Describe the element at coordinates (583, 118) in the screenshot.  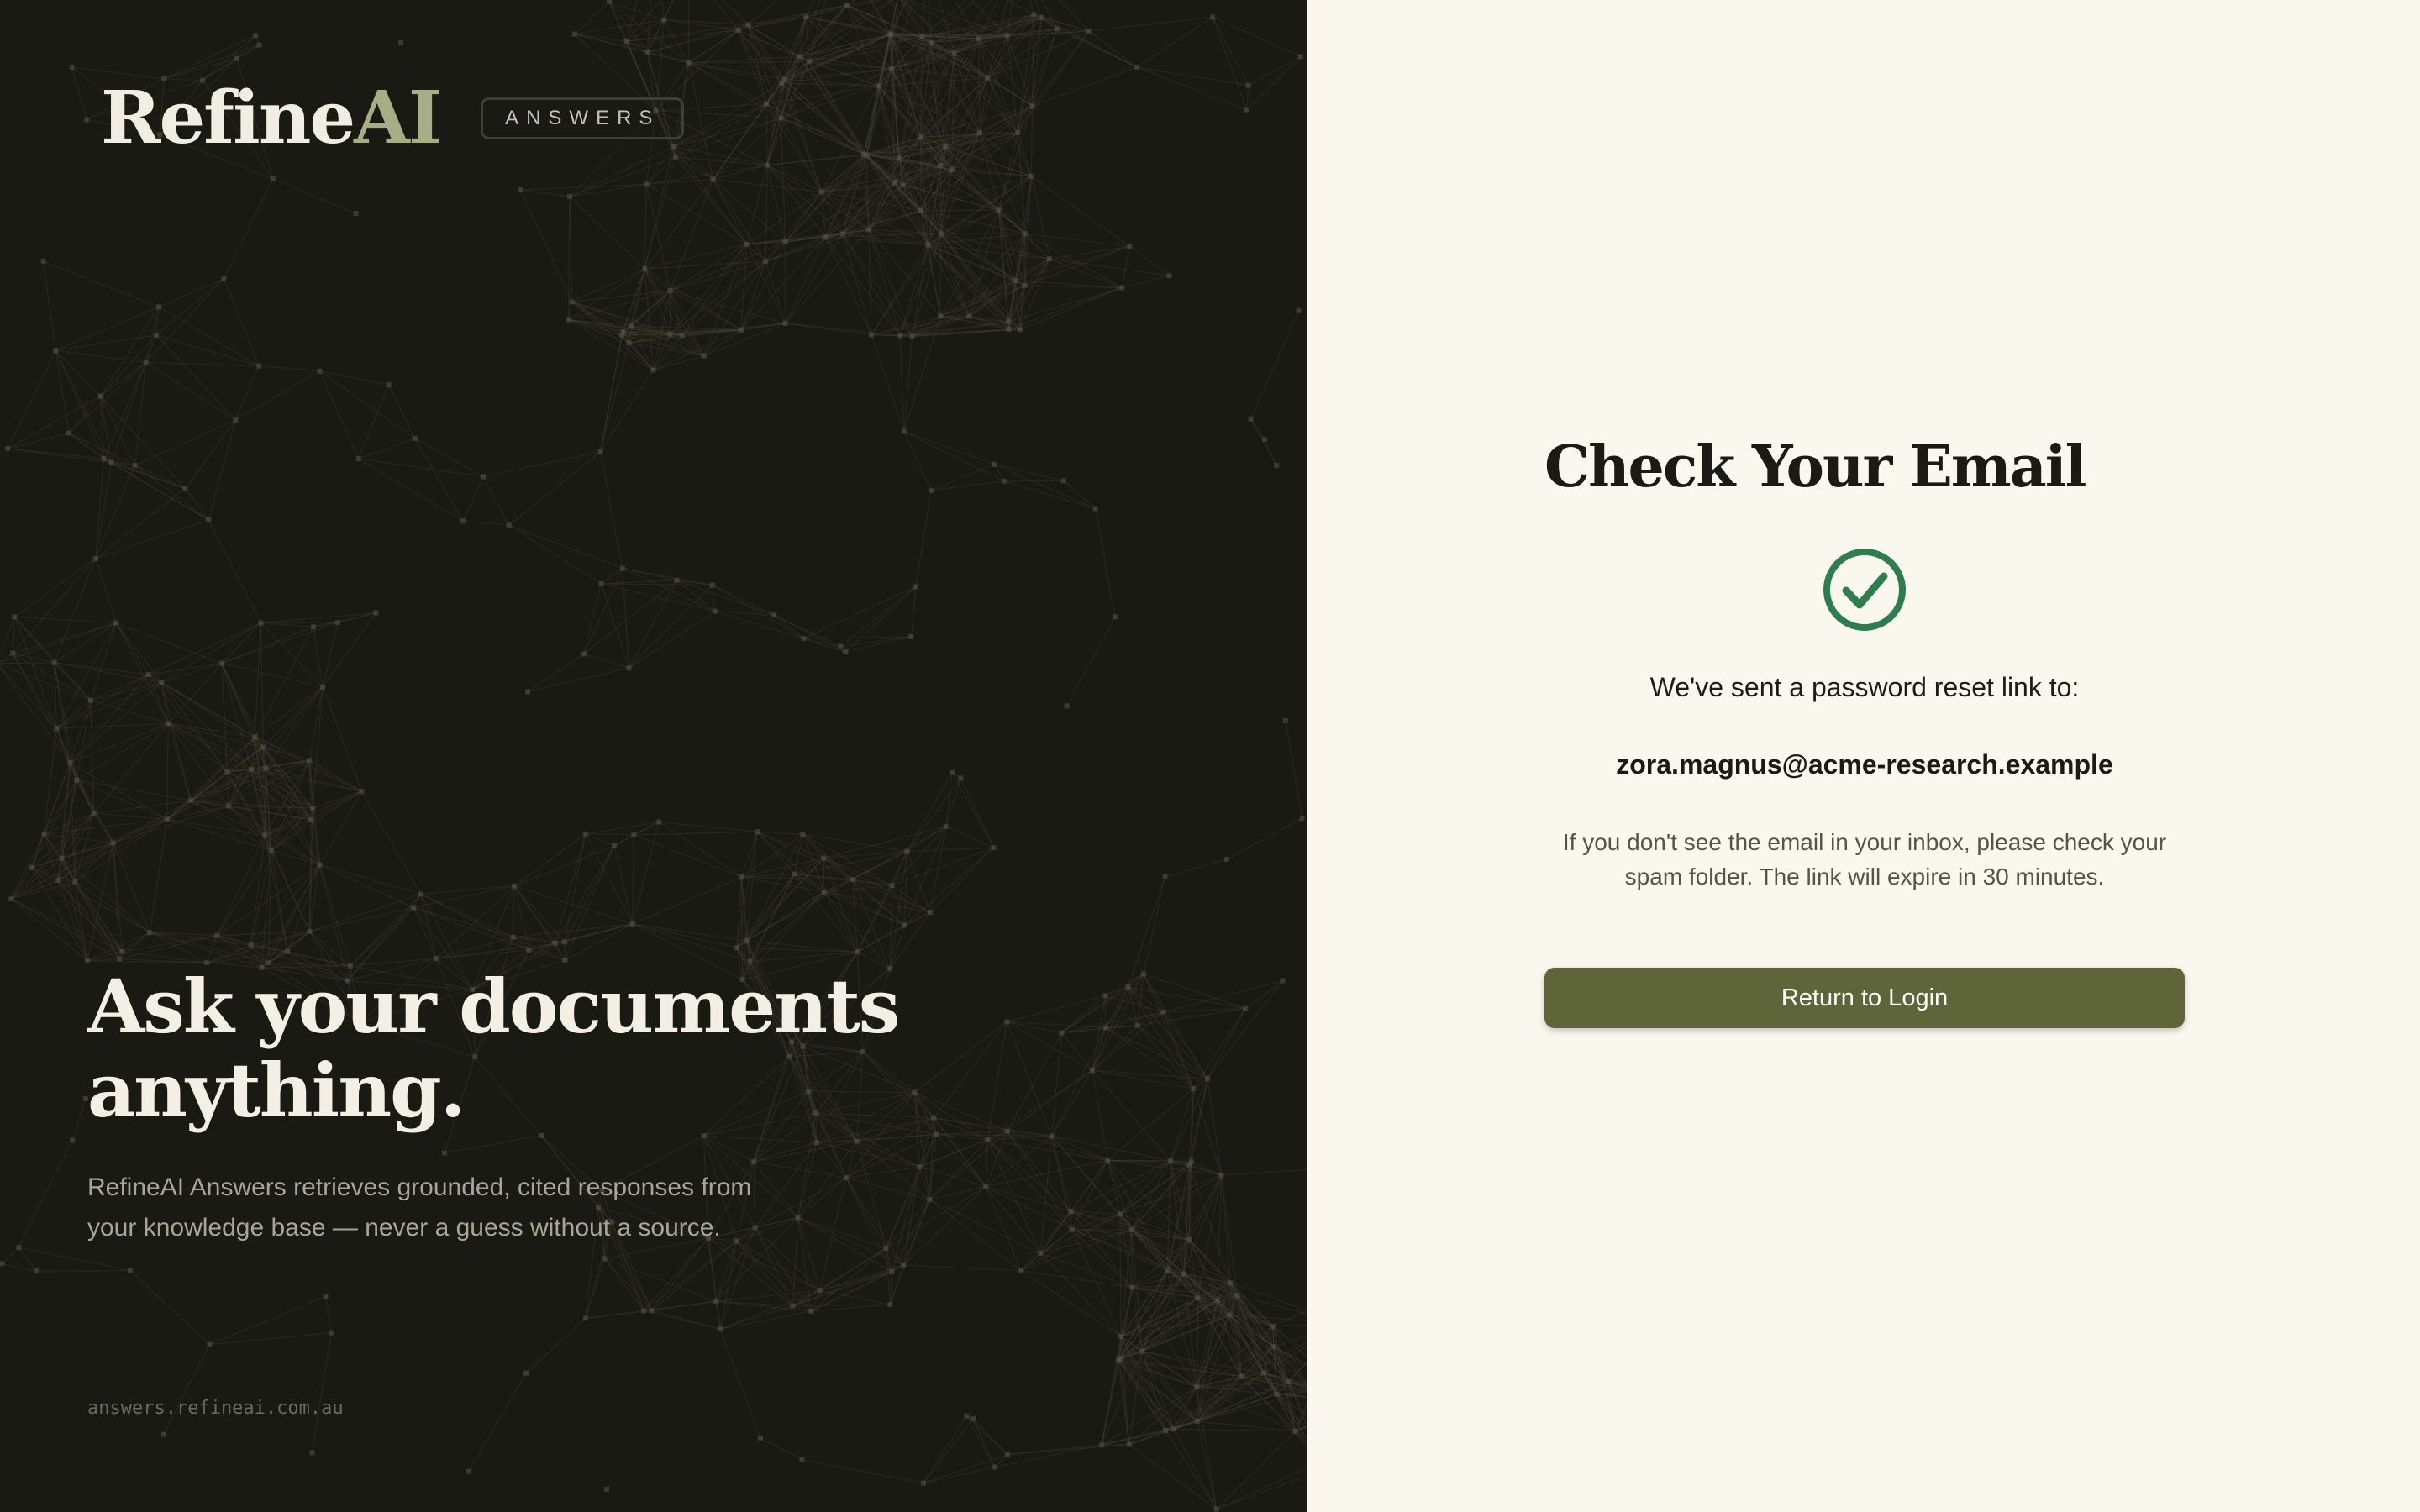
I see `product-tag: ANSWERS` at that location.